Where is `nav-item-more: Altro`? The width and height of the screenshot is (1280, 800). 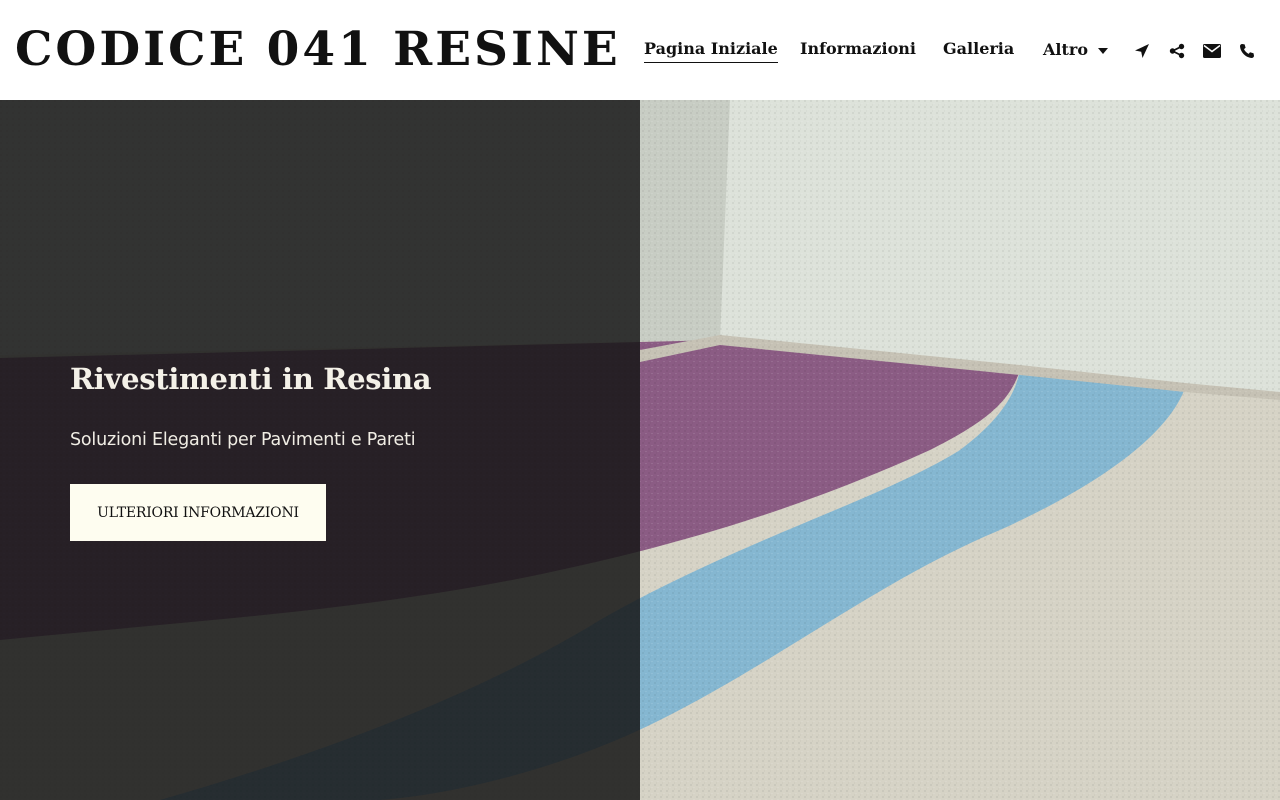
nav-item-more: Altro is located at coordinates (1075, 50).